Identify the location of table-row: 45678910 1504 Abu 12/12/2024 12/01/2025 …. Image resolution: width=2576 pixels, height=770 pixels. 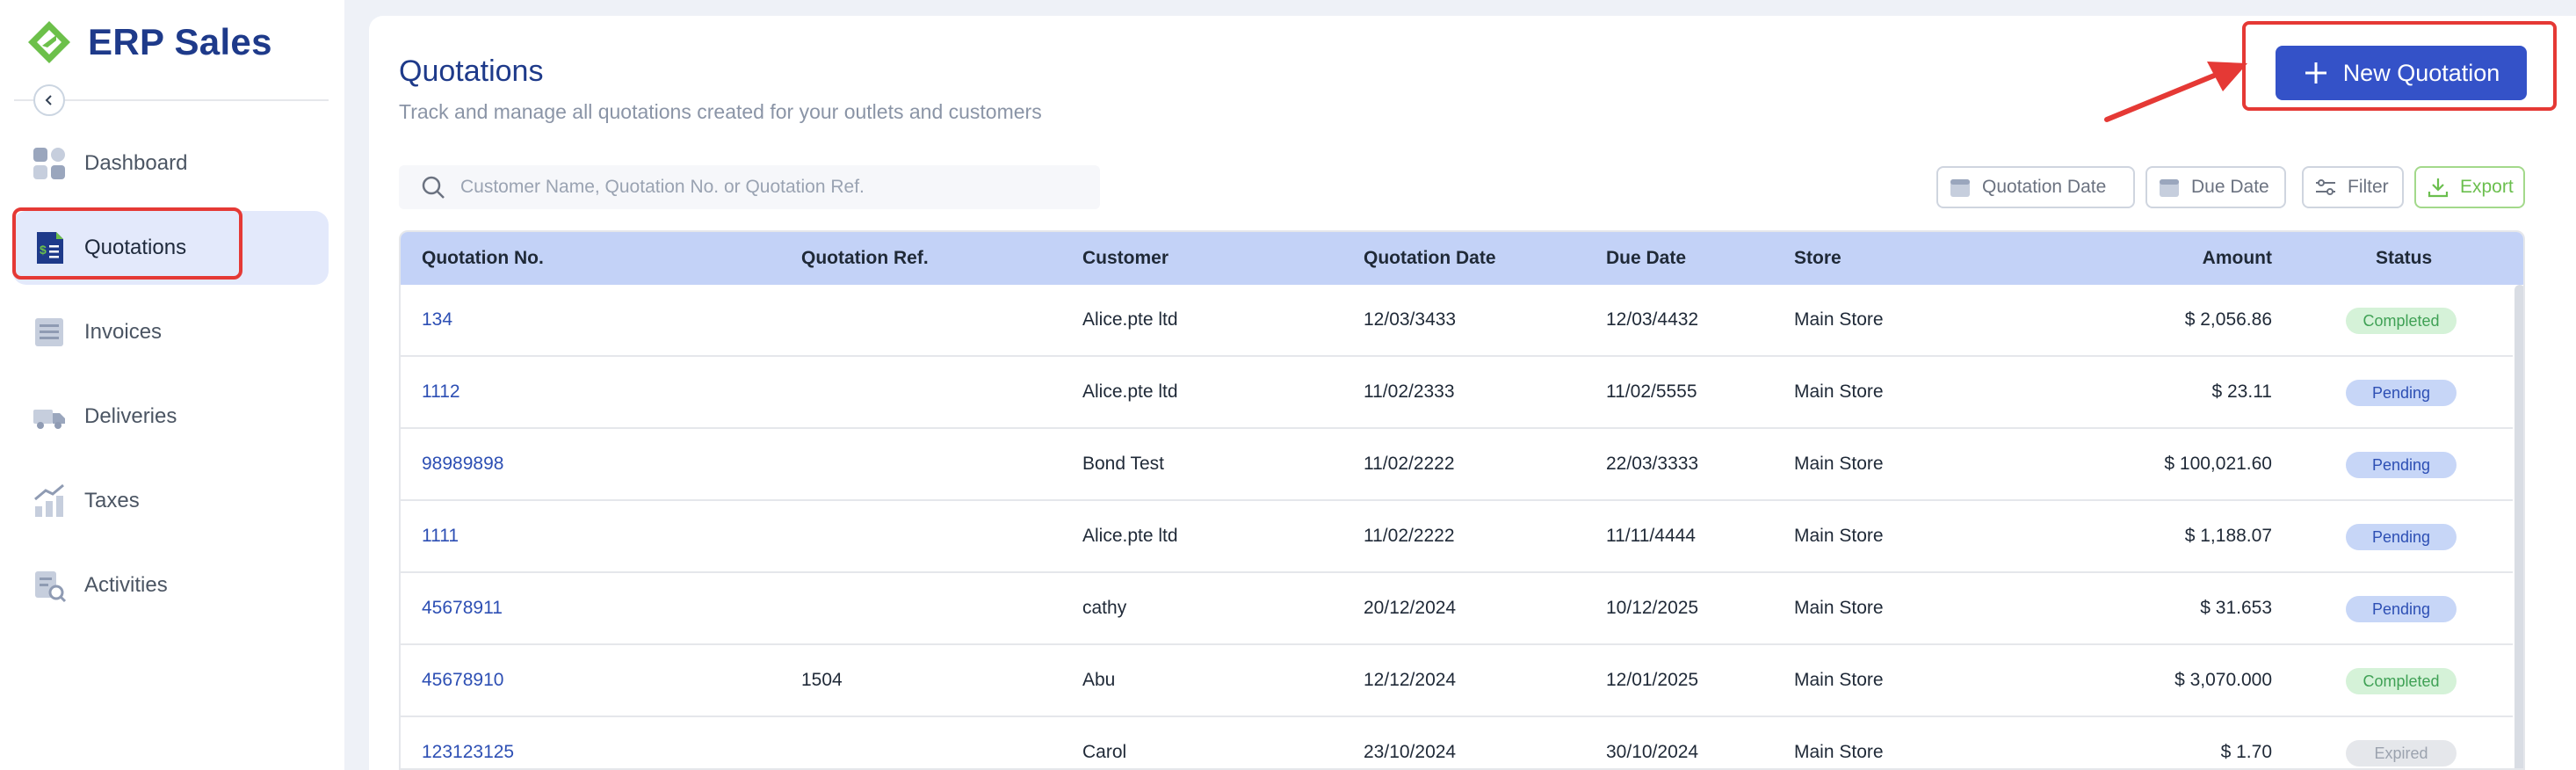
(1457, 681).